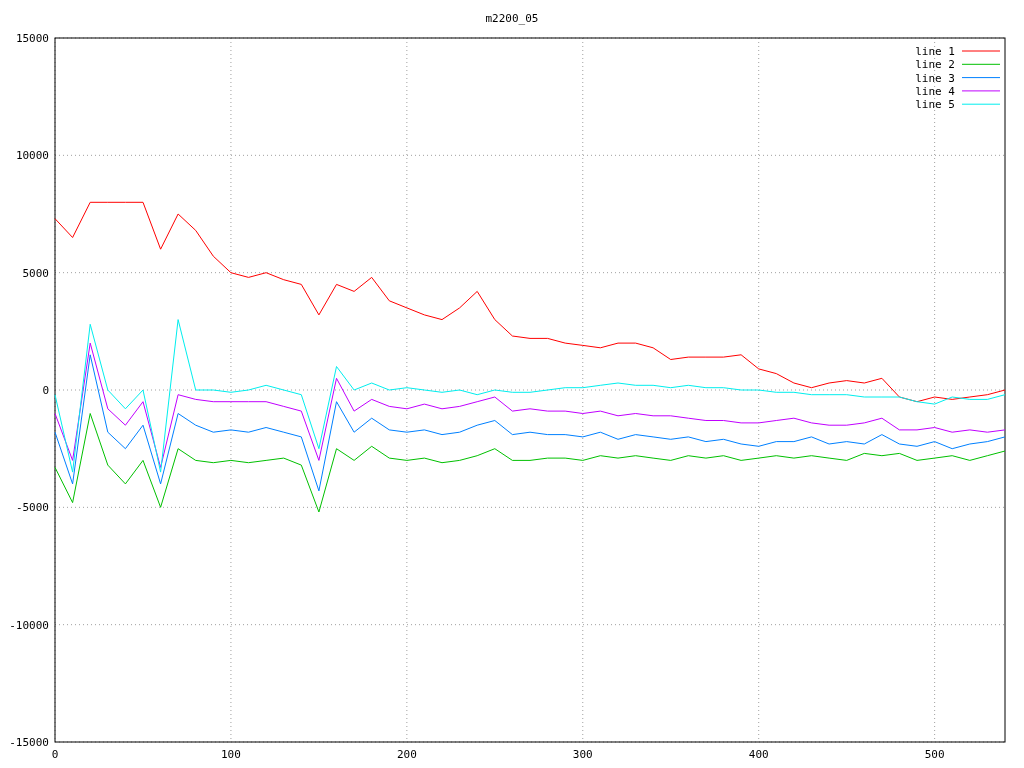 The width and height of the screenshot is (1024, 768). I want to click on y-tick-label: -5000, so click(32, 508).